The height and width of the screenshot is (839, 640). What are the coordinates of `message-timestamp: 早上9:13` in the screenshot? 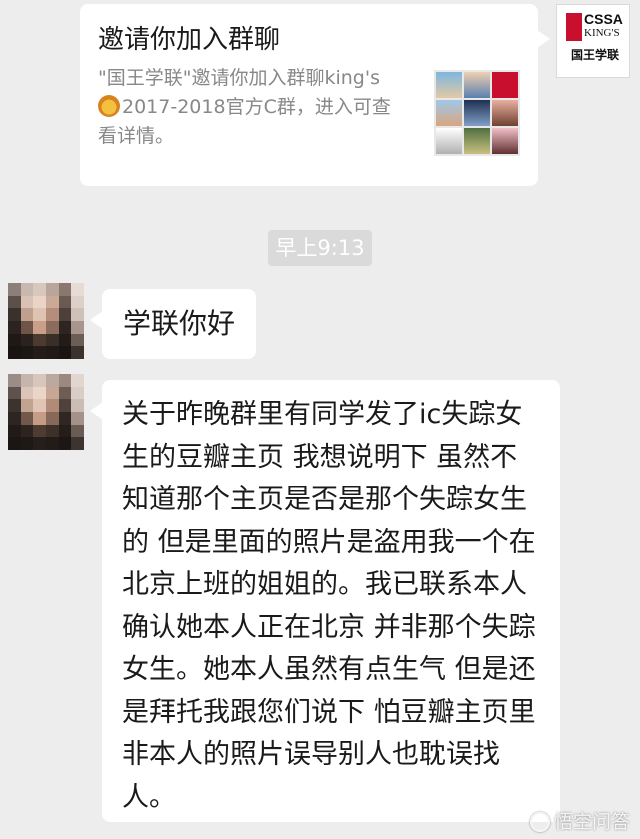 It's located at (320, 248).